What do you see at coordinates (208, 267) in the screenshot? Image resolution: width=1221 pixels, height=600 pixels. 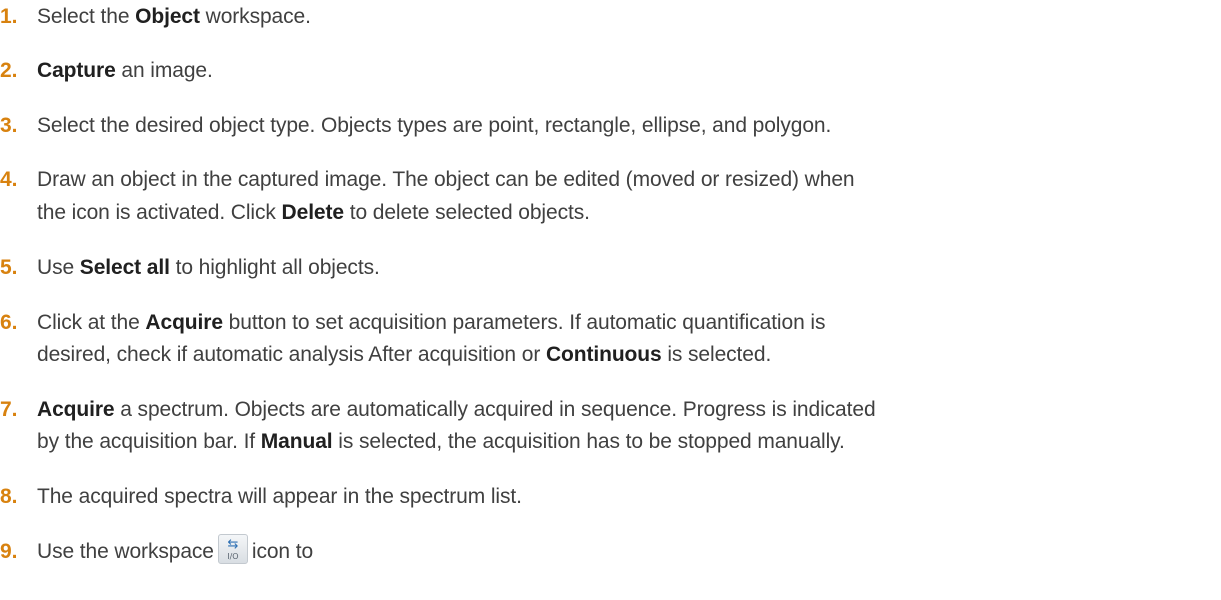 I see `step-text: Use Select all to highlight all objects.` at bounding box center [208, 267].